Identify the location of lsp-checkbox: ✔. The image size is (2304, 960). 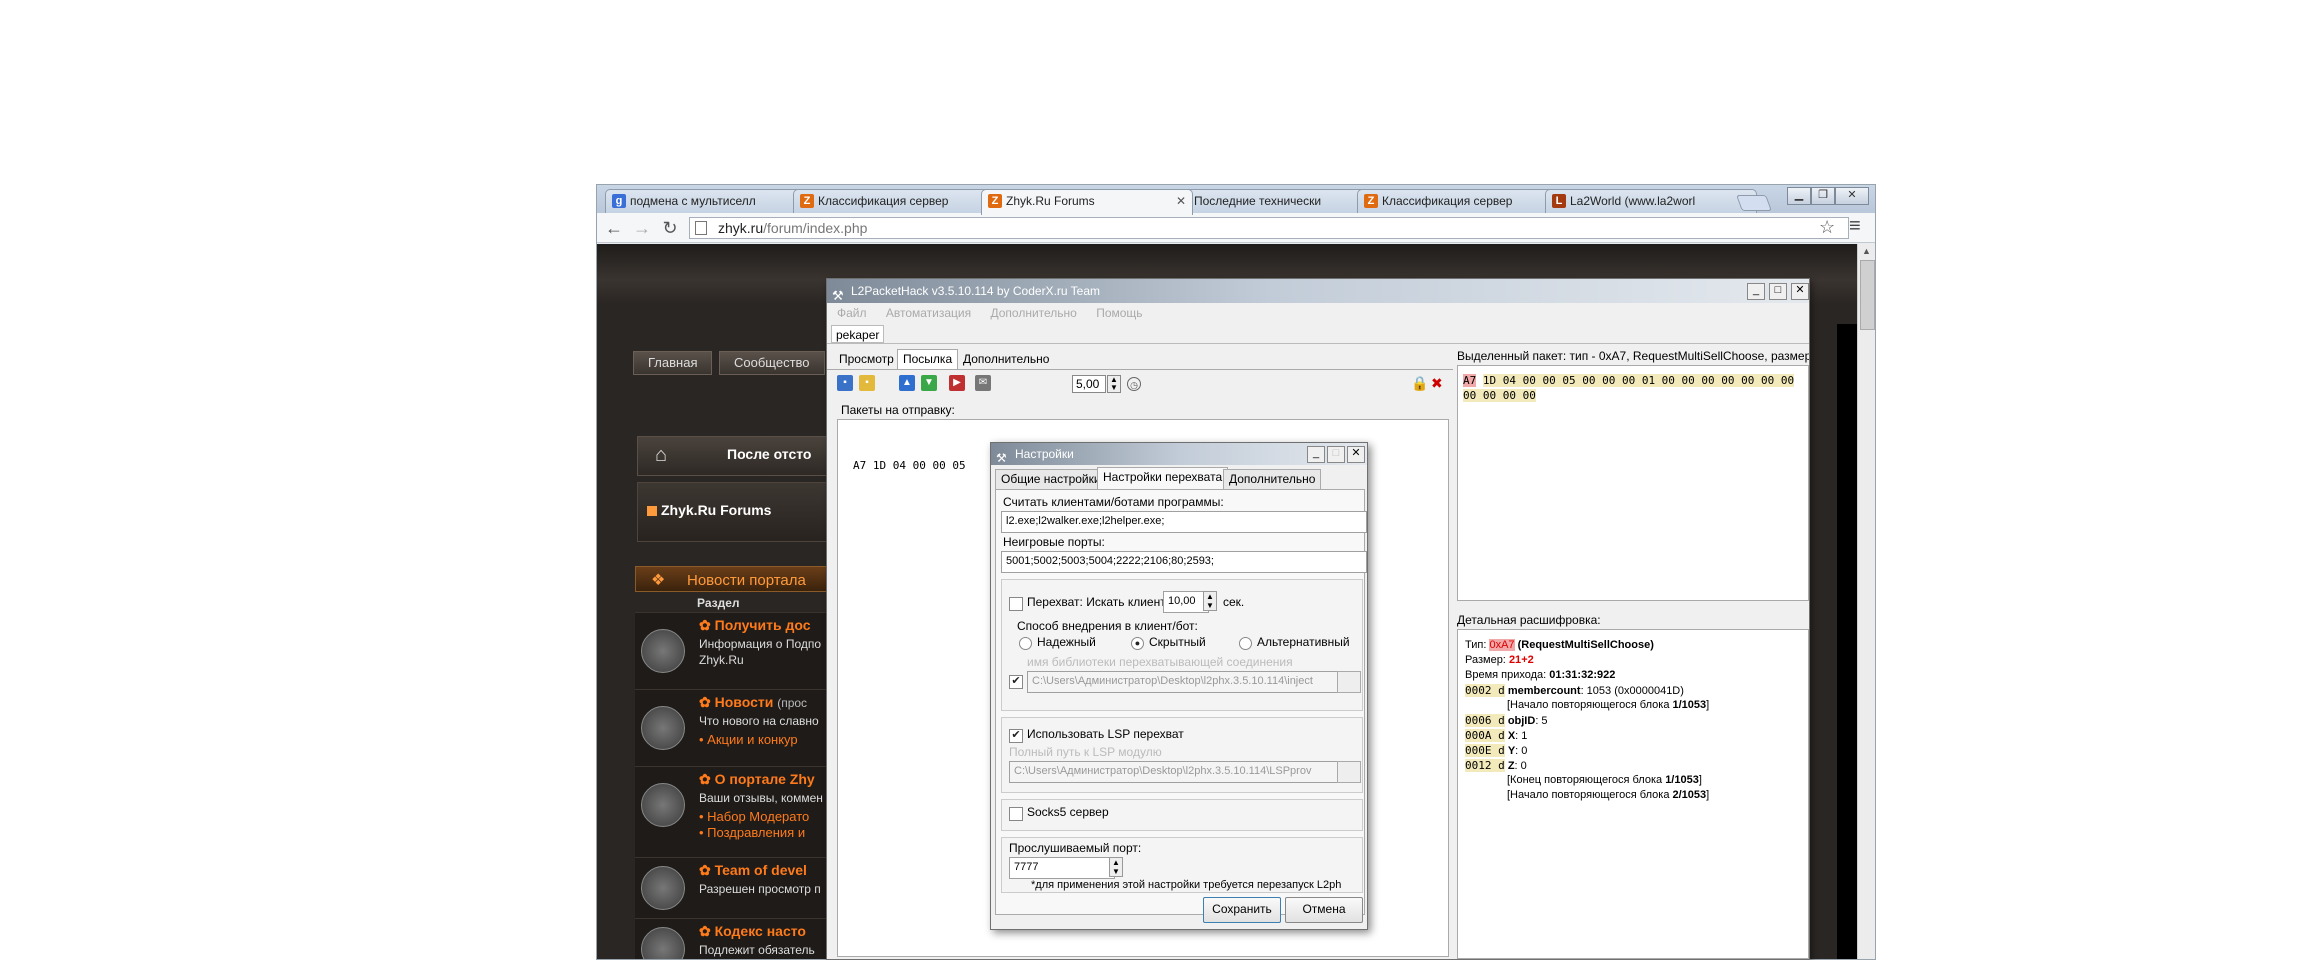
(1016, 736).